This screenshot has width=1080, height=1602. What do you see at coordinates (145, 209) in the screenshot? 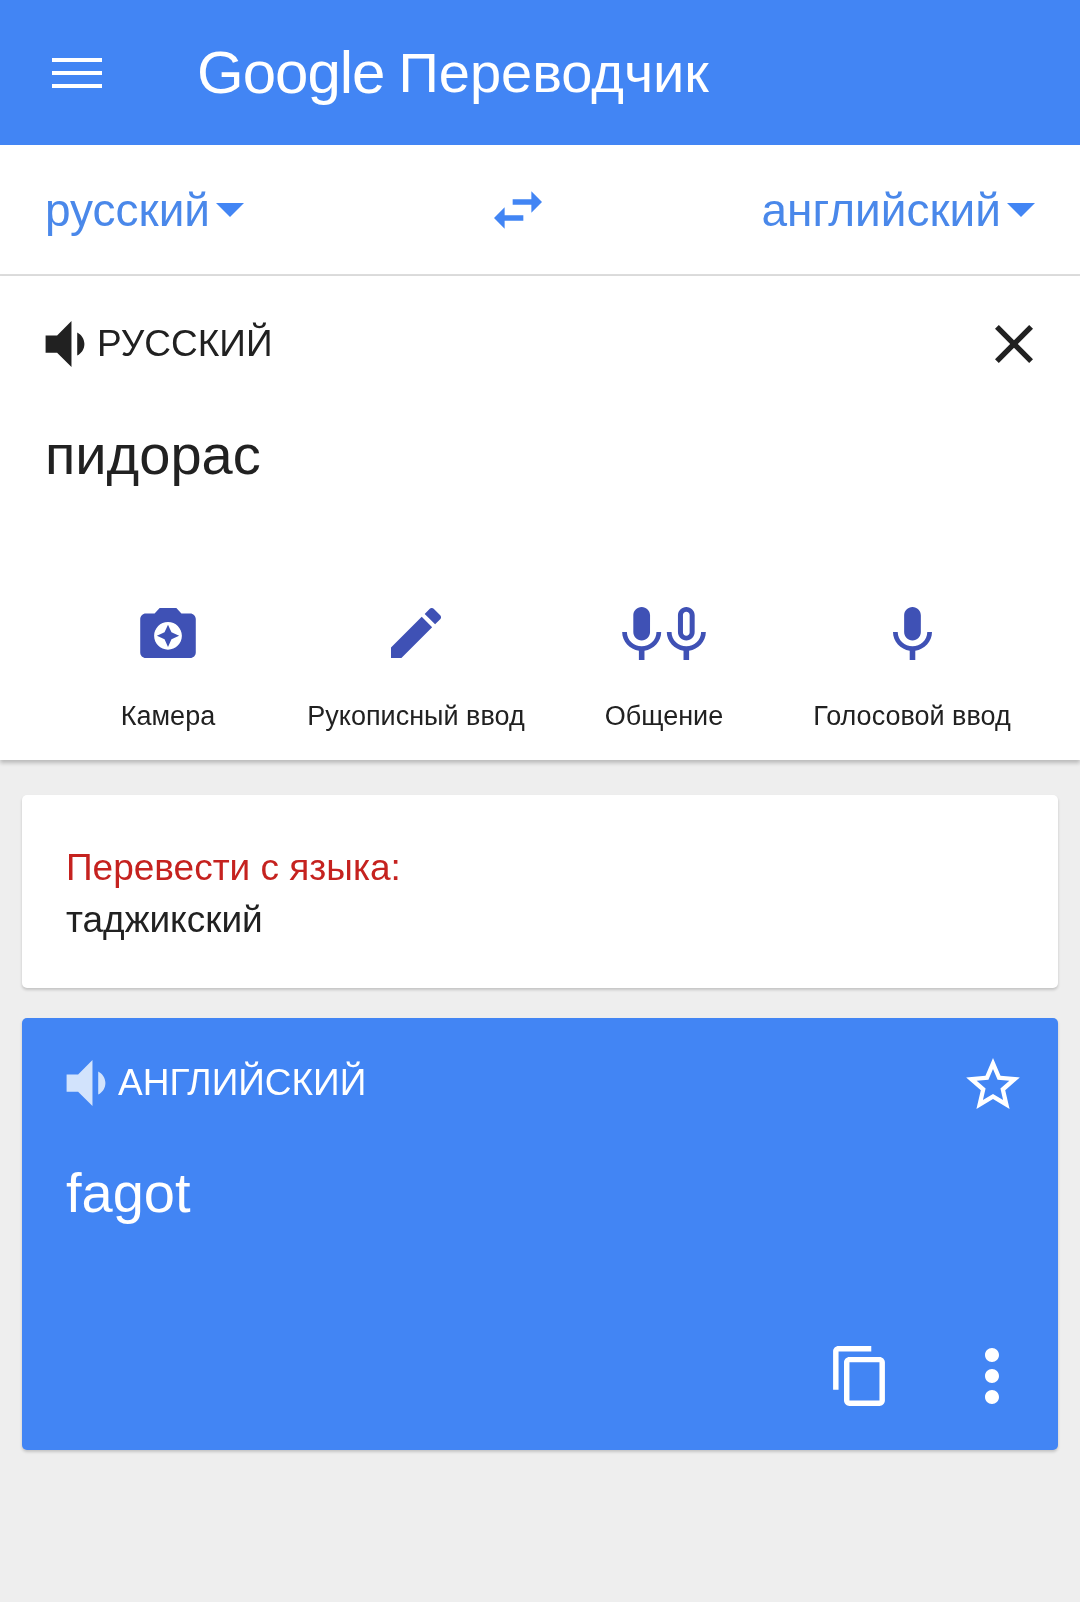
I see `source-language-selector: русский` at bounding box center [145, 209].